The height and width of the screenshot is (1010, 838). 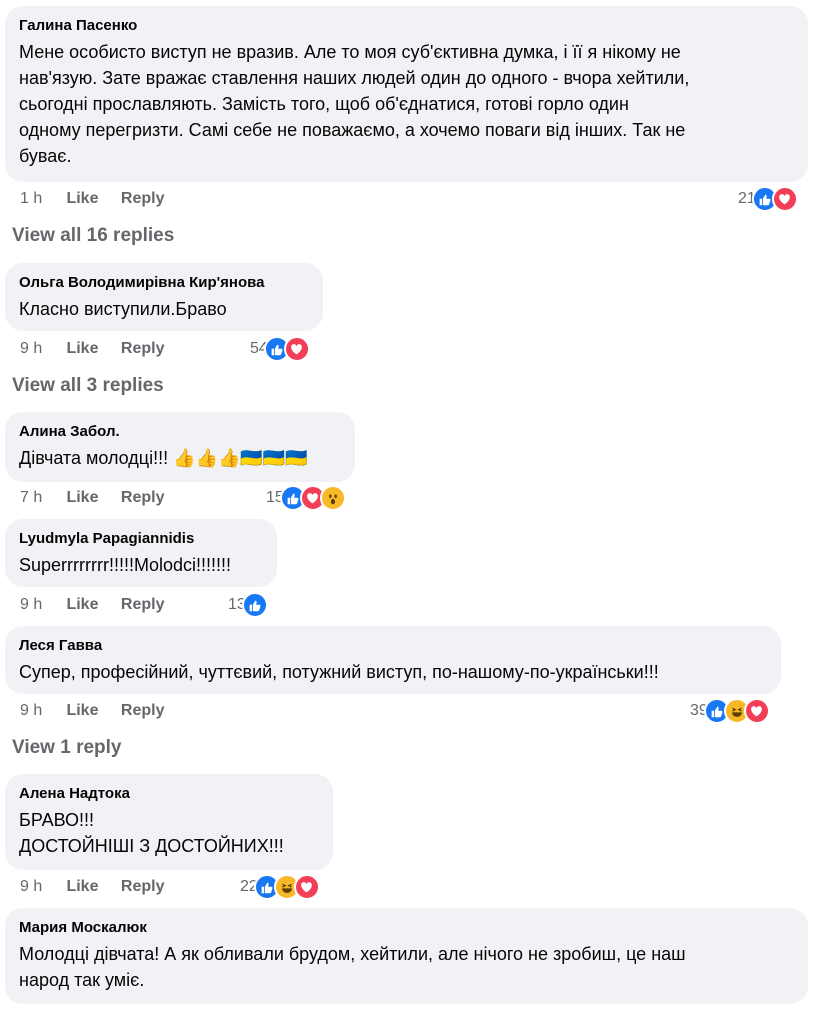 I want to click on wow-face-icon, so click(x=332, y=498).